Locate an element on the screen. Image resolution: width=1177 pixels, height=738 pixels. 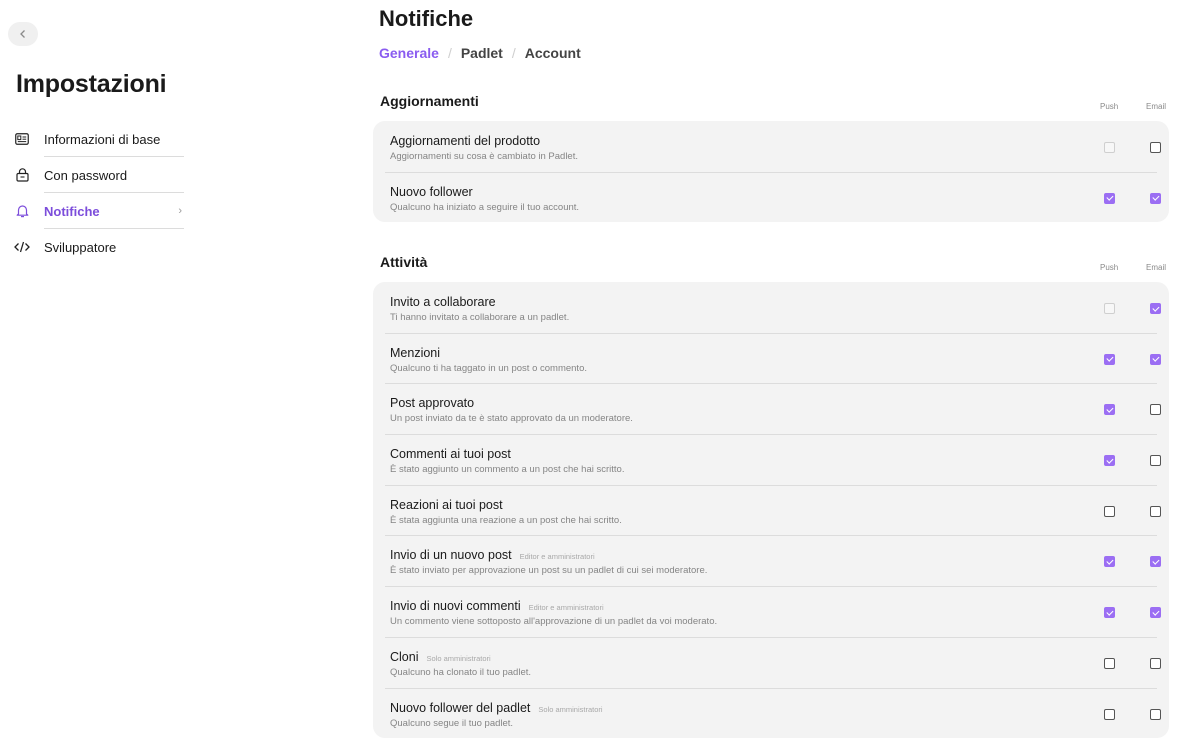
sidebar-item-basic-info: Informazioni di base is located at coordinates (99, 139).